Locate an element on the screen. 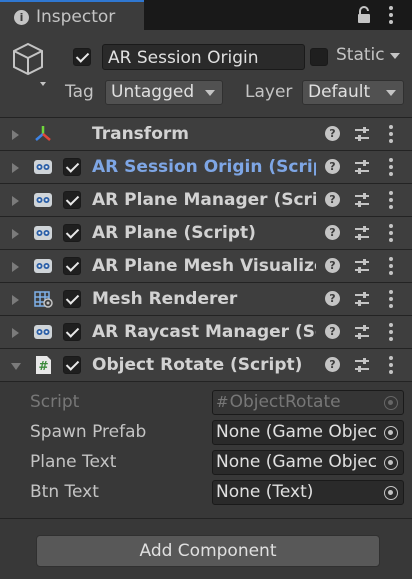 The width and height of the screenshot is (412, 579). component-header-ar-plane-mesh-visualizer: AR Plane Mesh Visualizer (Script) ? is located at coordinates (206, 266).